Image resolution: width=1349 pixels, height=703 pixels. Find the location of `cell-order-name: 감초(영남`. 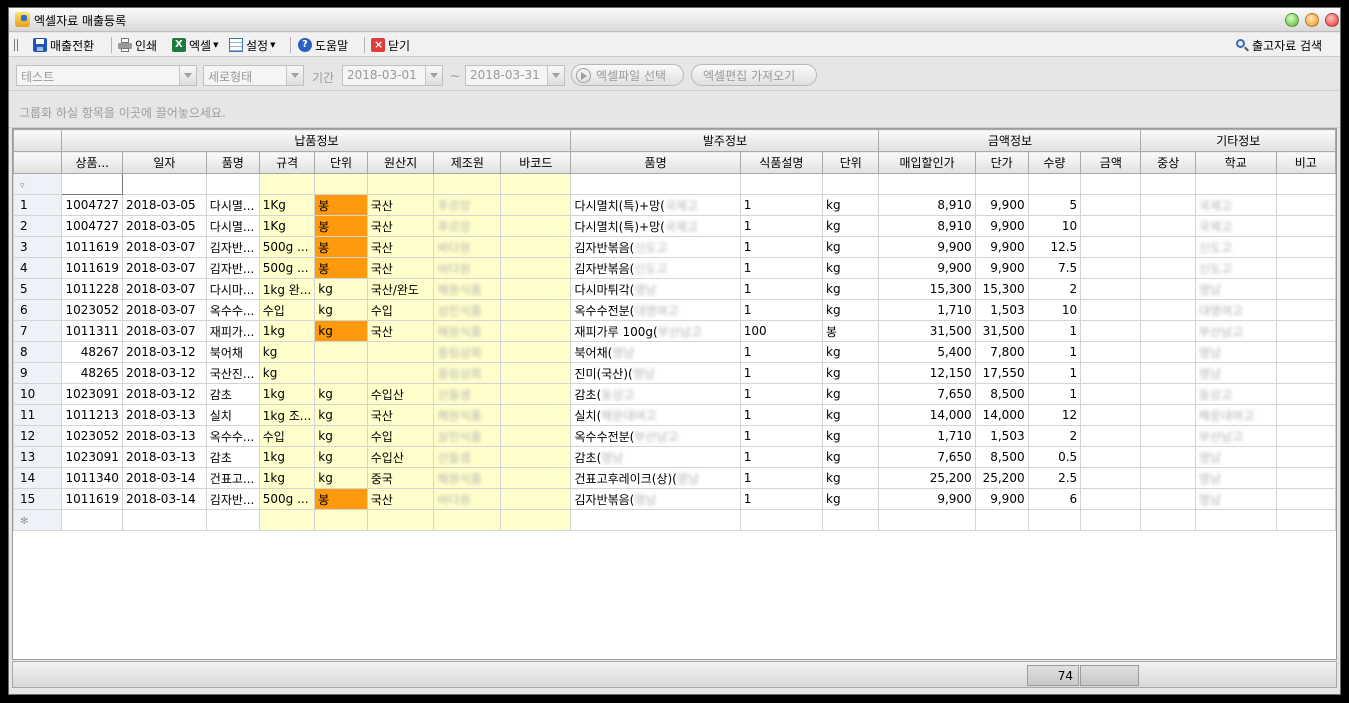

cell-order-name: 감초(영남 is located at coordinates (655, 457).